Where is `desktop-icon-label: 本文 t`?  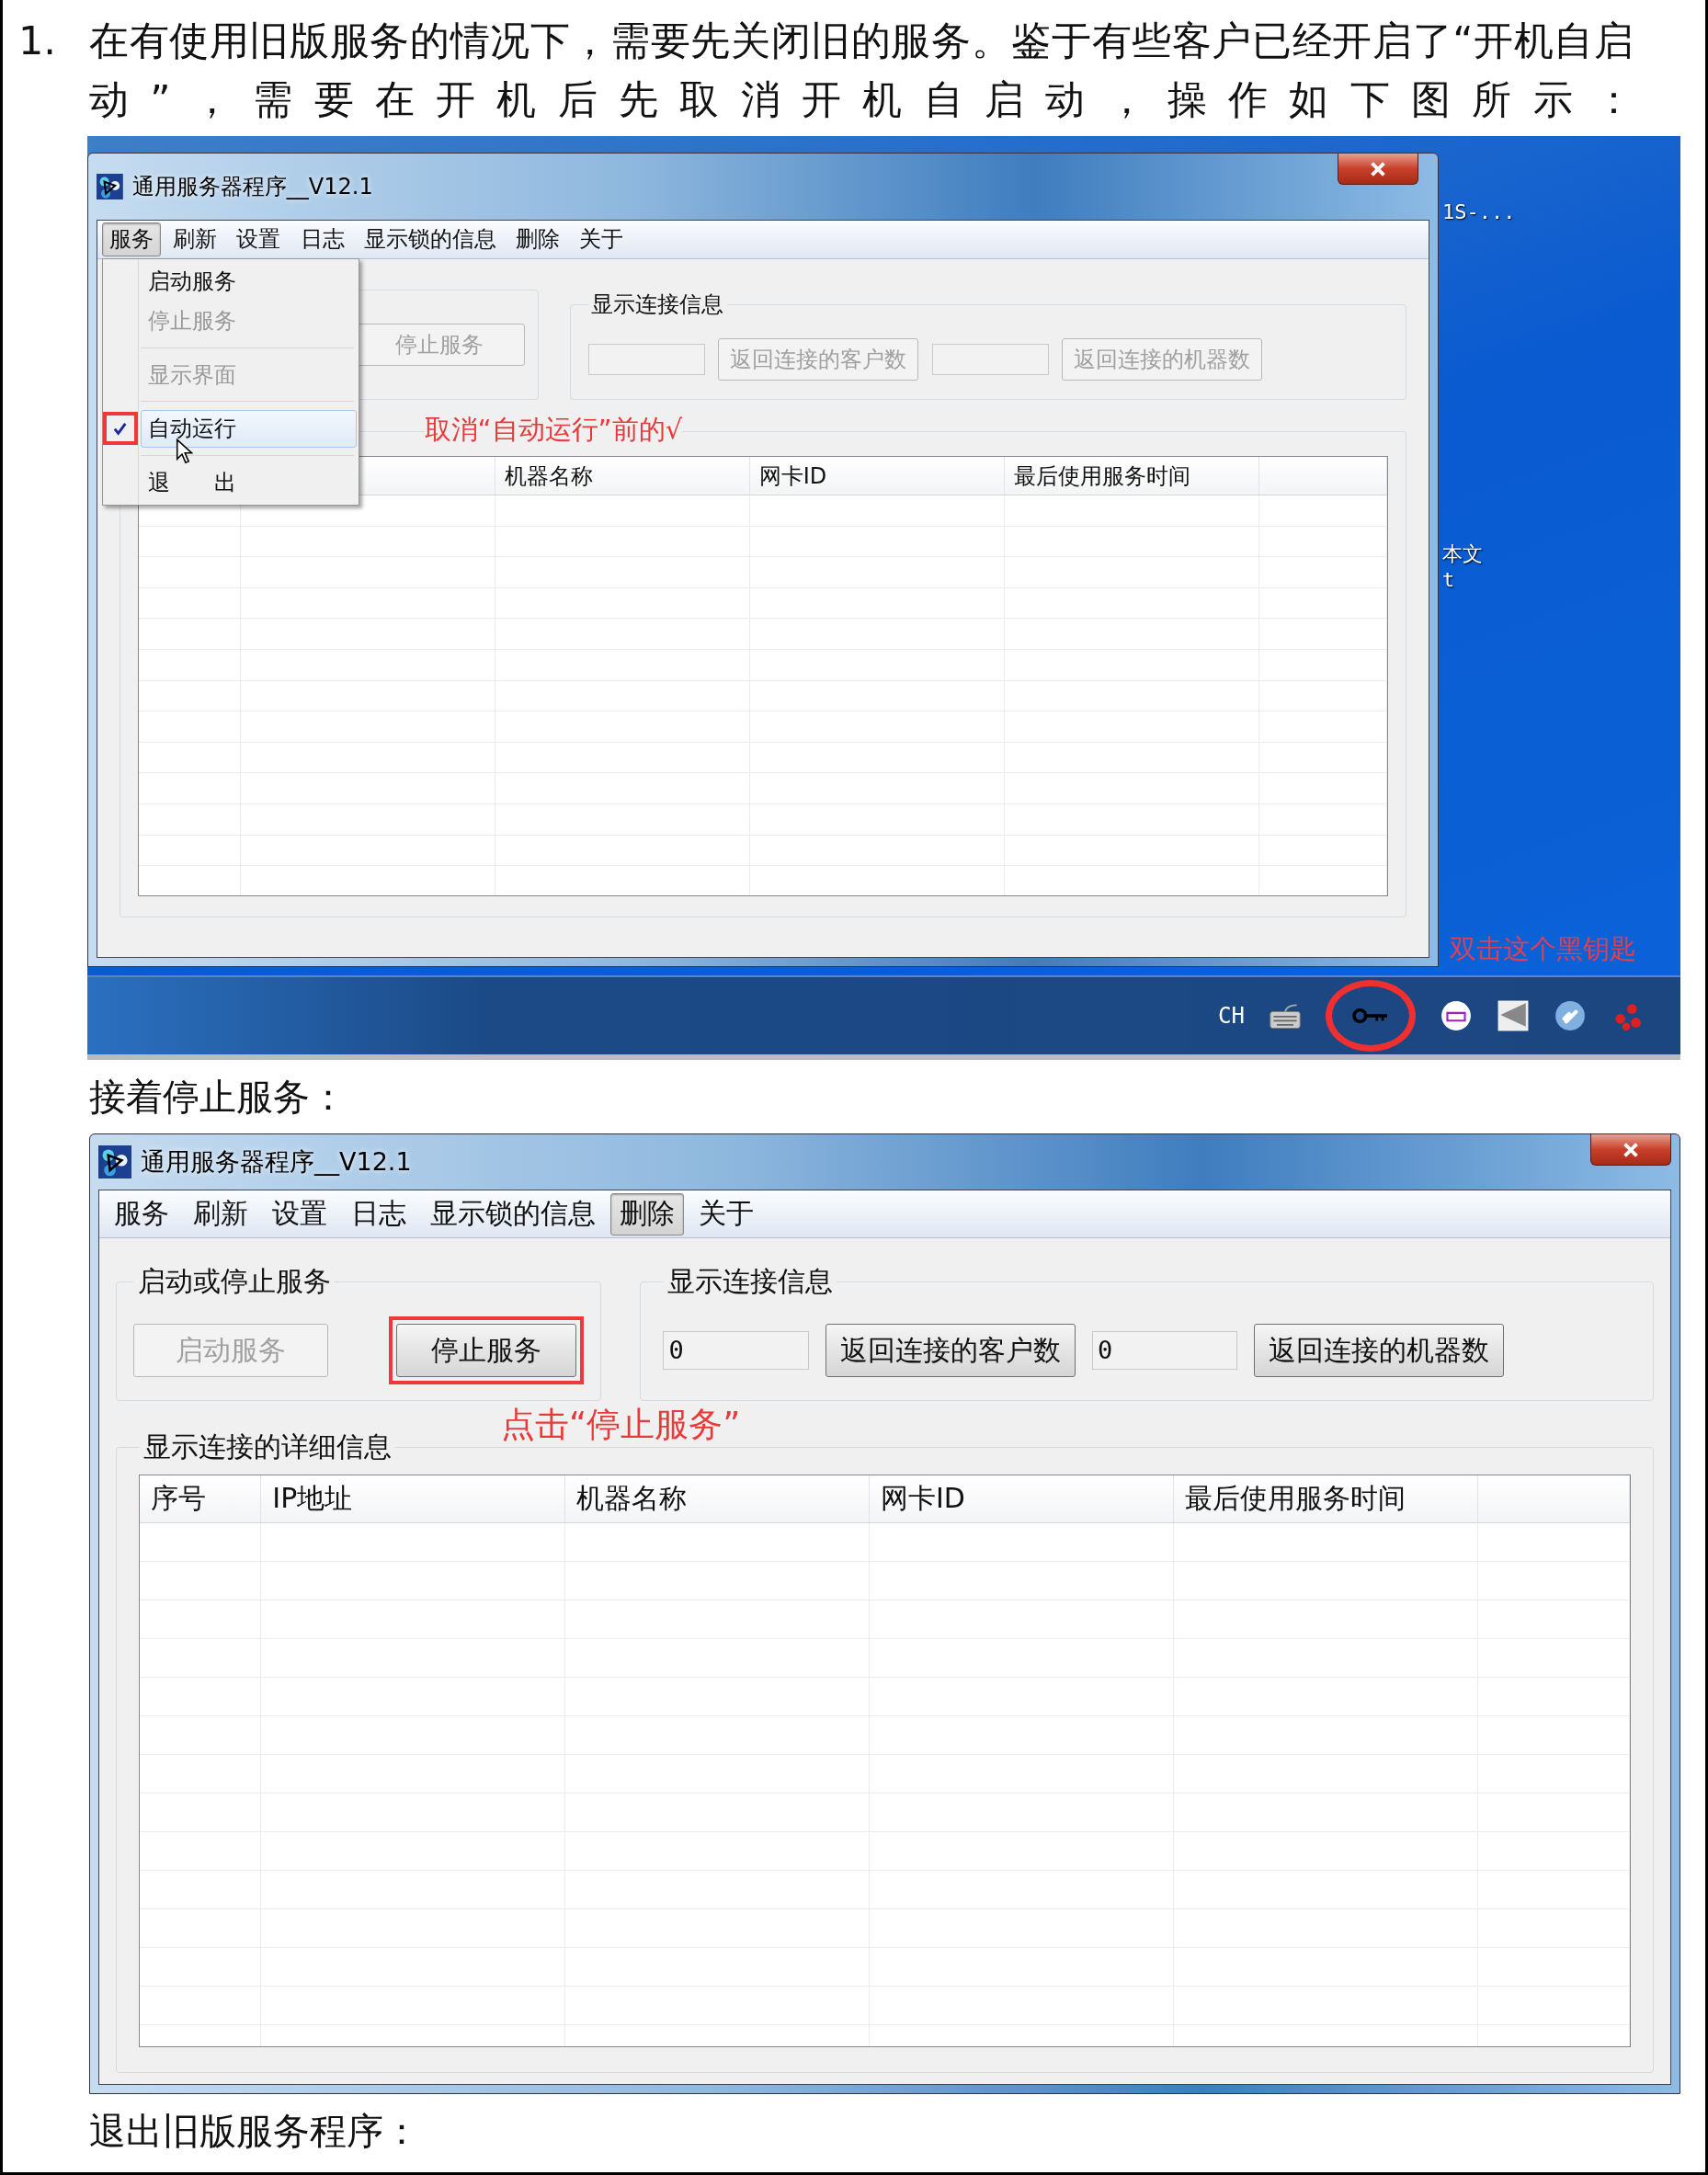 desktop-icon-label: 本文 t is located at coordinates (1462, 566).